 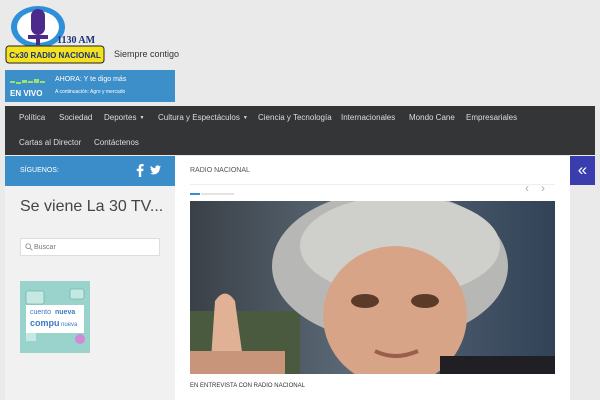 I want to click on site-logo: 1130 AM Cx30 RADIO NACIONAL, so click(x=55, y=35).